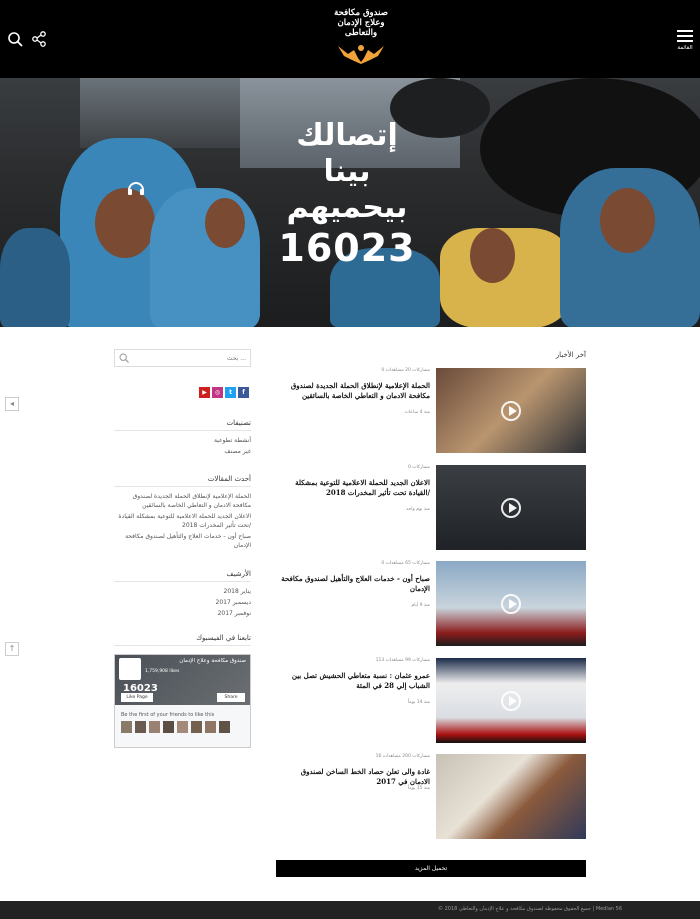 The width and height of the screenshot is (700, 919). I want to click on archive-link: نوفمبر 2017, so click(182, 613).